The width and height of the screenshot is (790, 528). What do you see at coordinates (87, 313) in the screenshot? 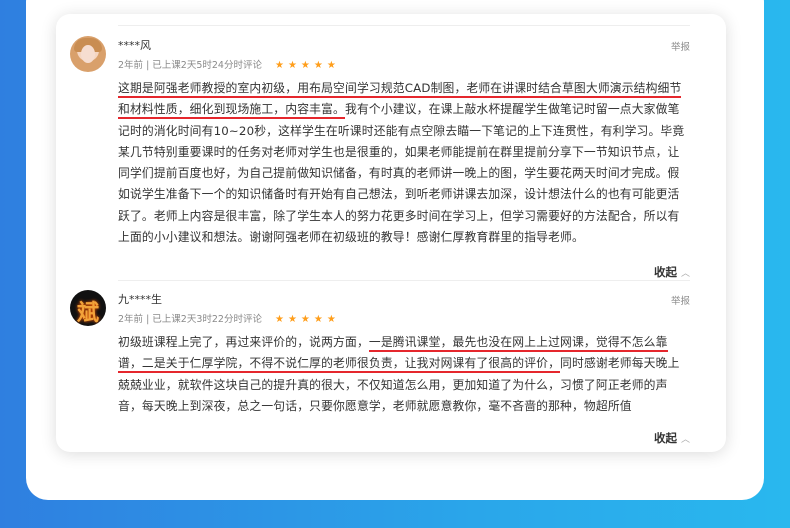
I see `avatar-glyph: 斌` at bounding box center [87, 313].